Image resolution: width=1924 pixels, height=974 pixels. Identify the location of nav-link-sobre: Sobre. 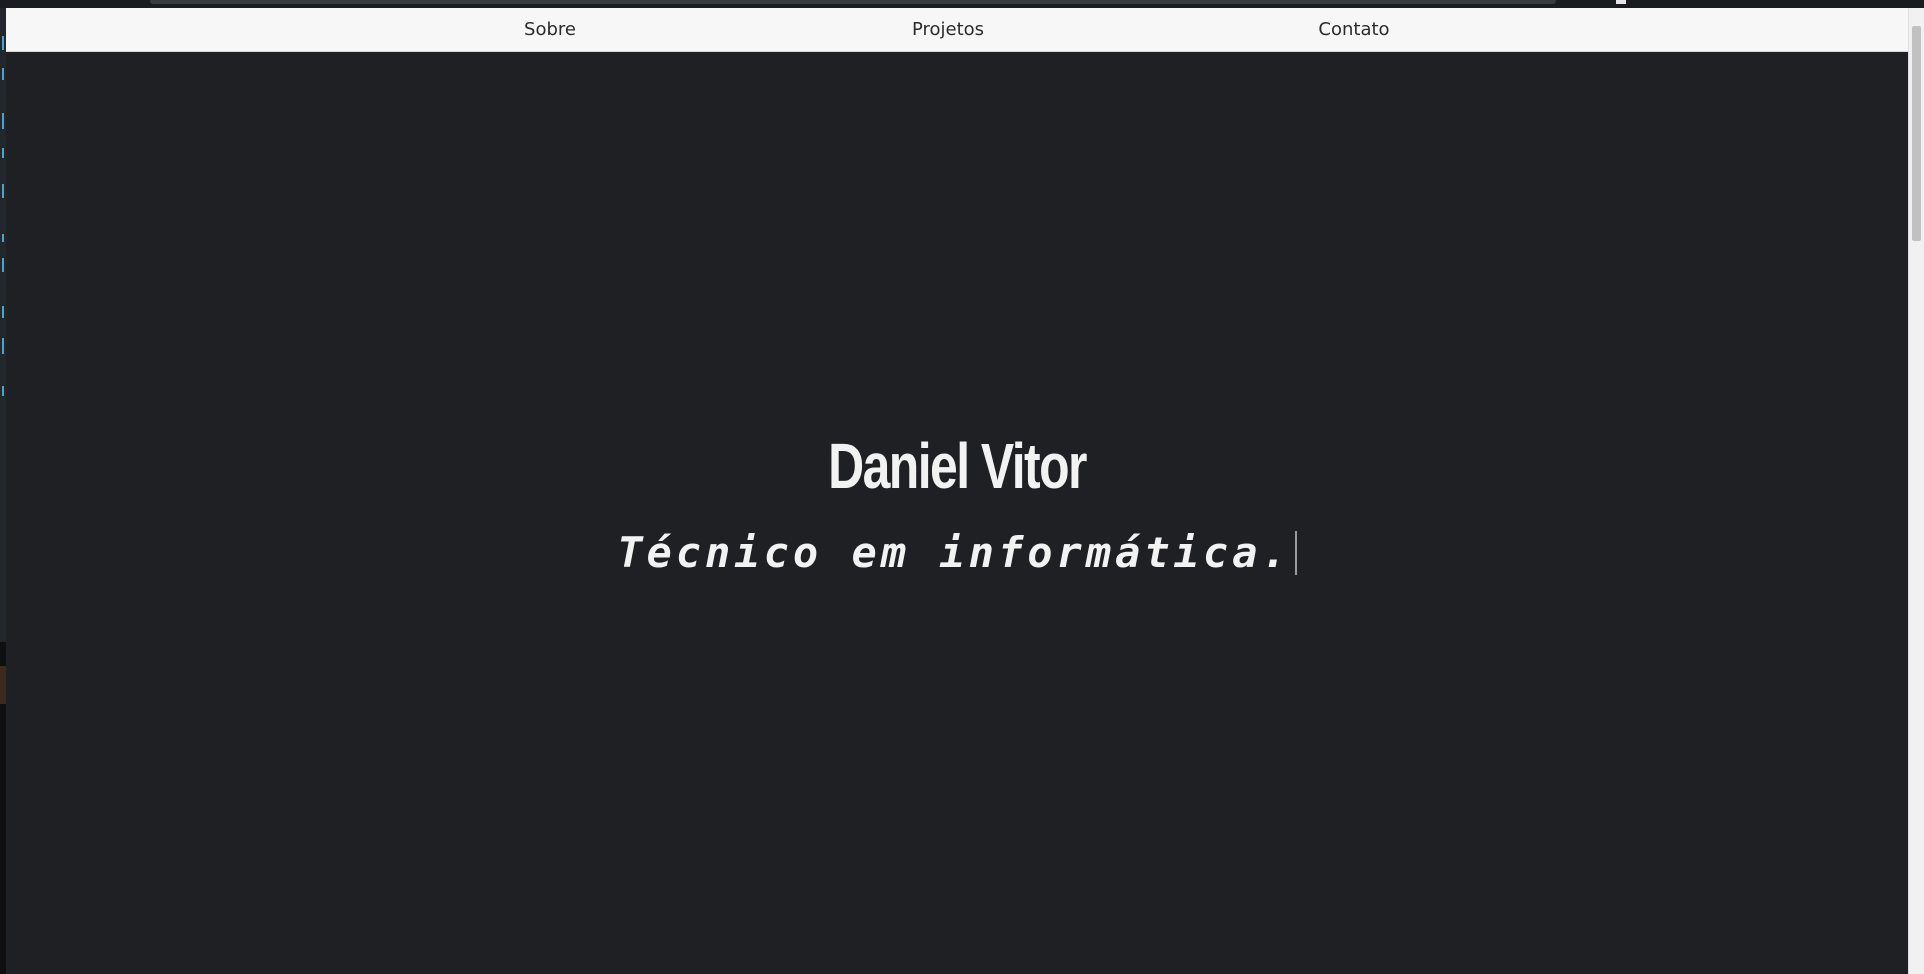
(550, 29).